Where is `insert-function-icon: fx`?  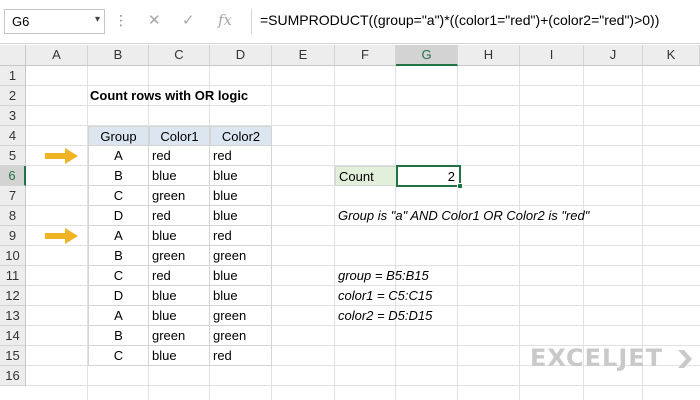
insert-function-icon: fx is located at coordinates (225, 20).